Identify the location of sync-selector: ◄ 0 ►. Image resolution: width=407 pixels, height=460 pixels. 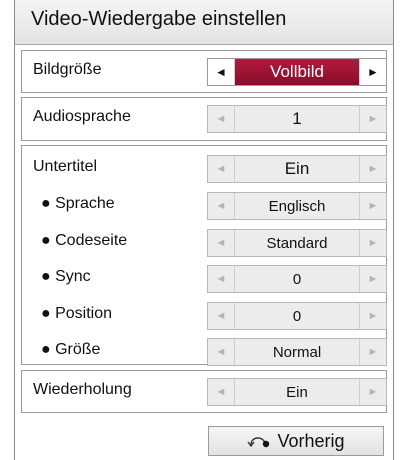
(297, 279).